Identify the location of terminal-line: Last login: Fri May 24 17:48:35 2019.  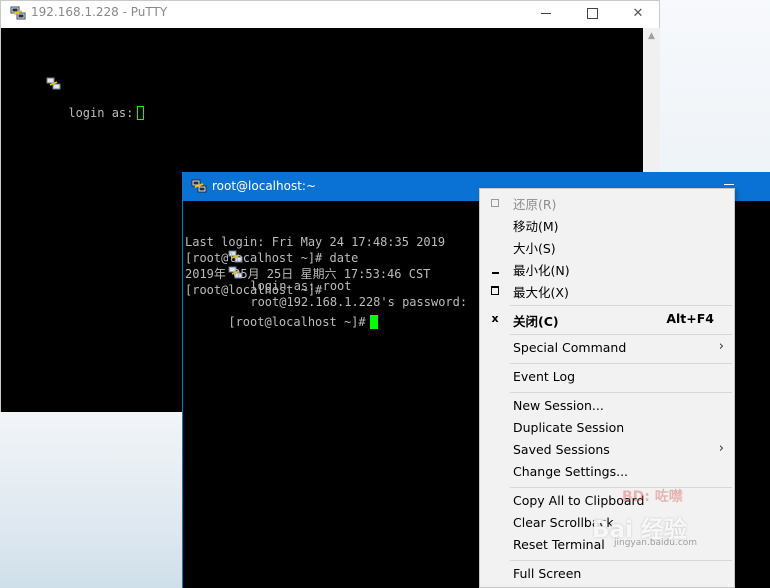
(315, 242).